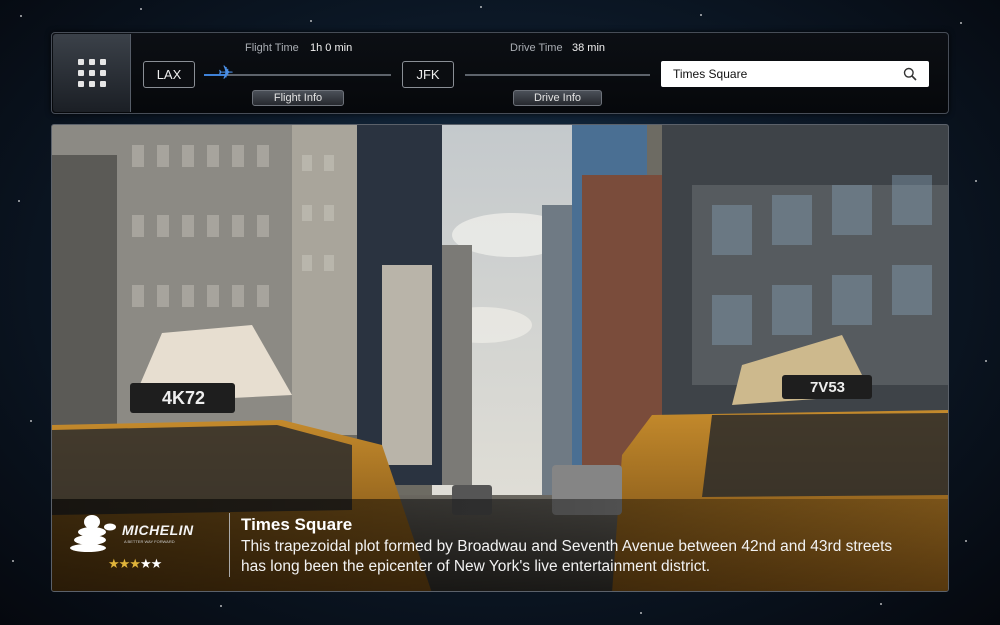  I want to click on grid-menu-button, so click(92, 73).